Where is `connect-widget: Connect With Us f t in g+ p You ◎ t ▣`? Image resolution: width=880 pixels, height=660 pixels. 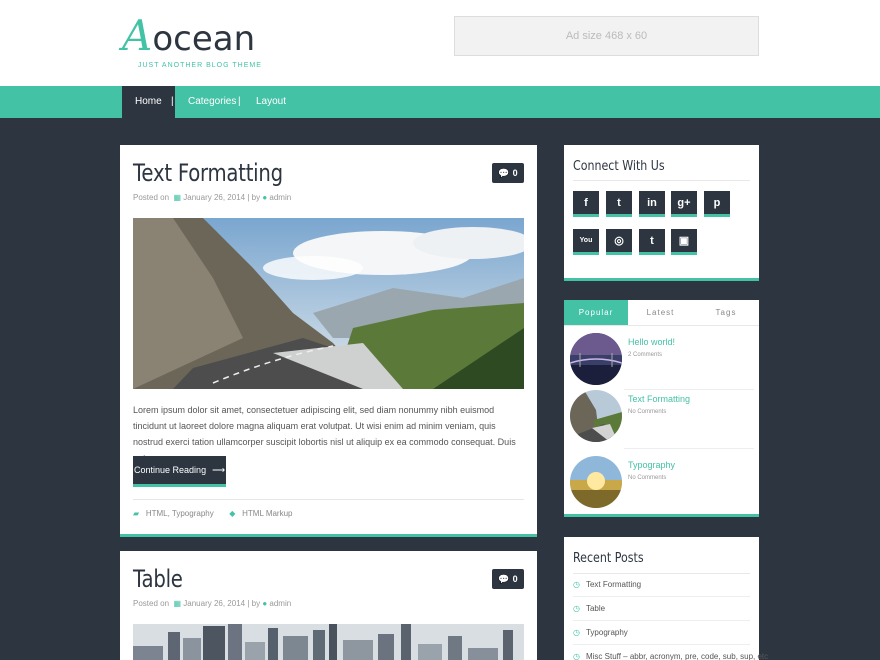 connect-widget: Connect With Us f t in g+ p You ◎ t ▣ is located at coordinates (661, 213).